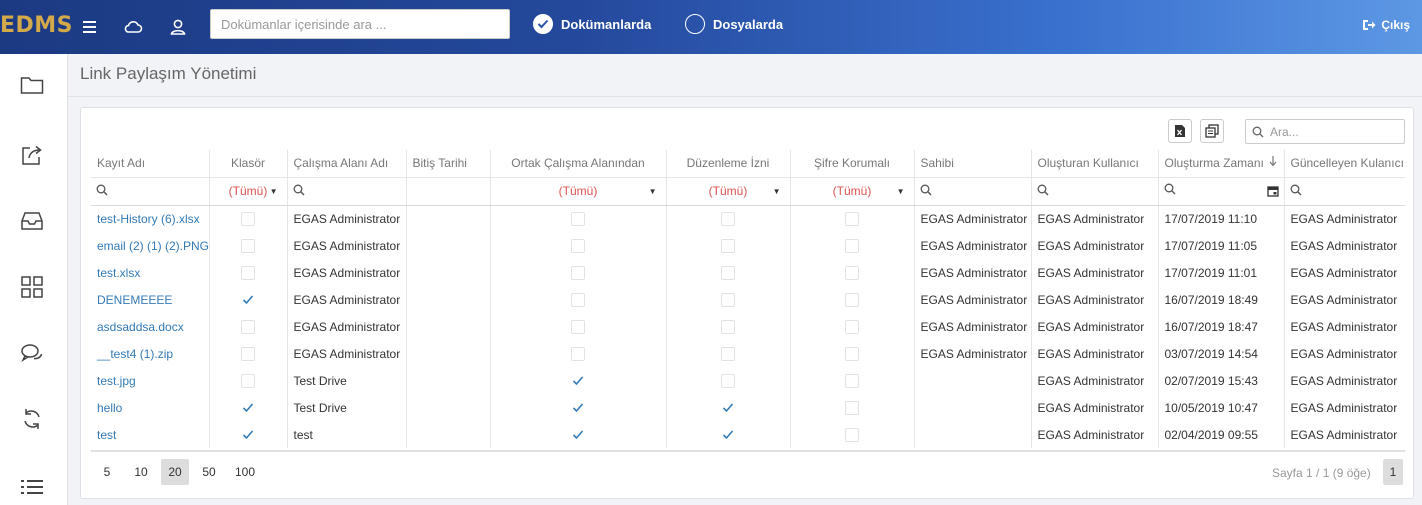 This screenshot has width=1422, height=505. I want to click on page-size-5: 5, so click(107, 472).